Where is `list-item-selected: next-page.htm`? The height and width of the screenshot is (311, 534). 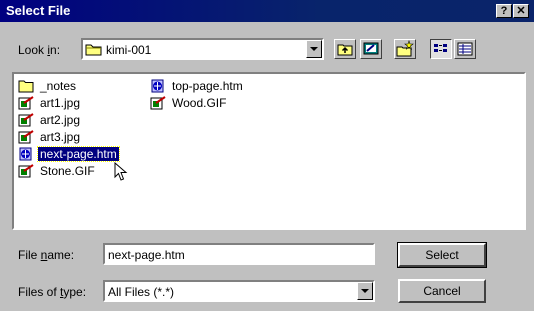
list-item-selected: next-page.htm is located at coordinates (69, 153).